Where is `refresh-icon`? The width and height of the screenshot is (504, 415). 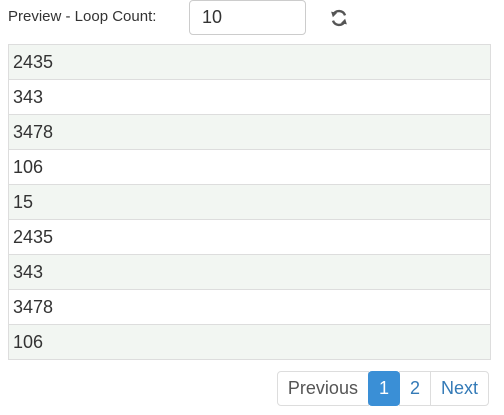 refresh-icon is located at coordinates (339, 18).